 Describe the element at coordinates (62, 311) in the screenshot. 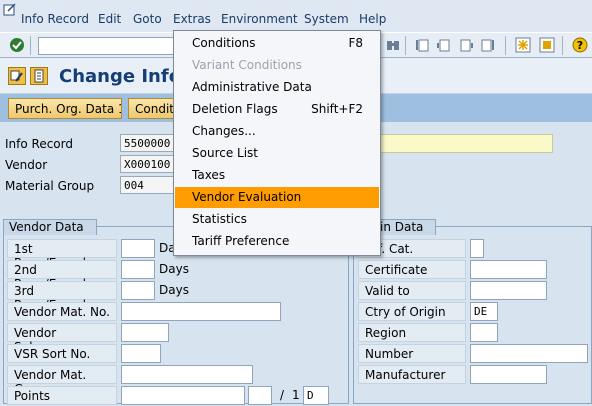

I see `vendor-mat-no-label: Vendor Mat. No.` at that location.